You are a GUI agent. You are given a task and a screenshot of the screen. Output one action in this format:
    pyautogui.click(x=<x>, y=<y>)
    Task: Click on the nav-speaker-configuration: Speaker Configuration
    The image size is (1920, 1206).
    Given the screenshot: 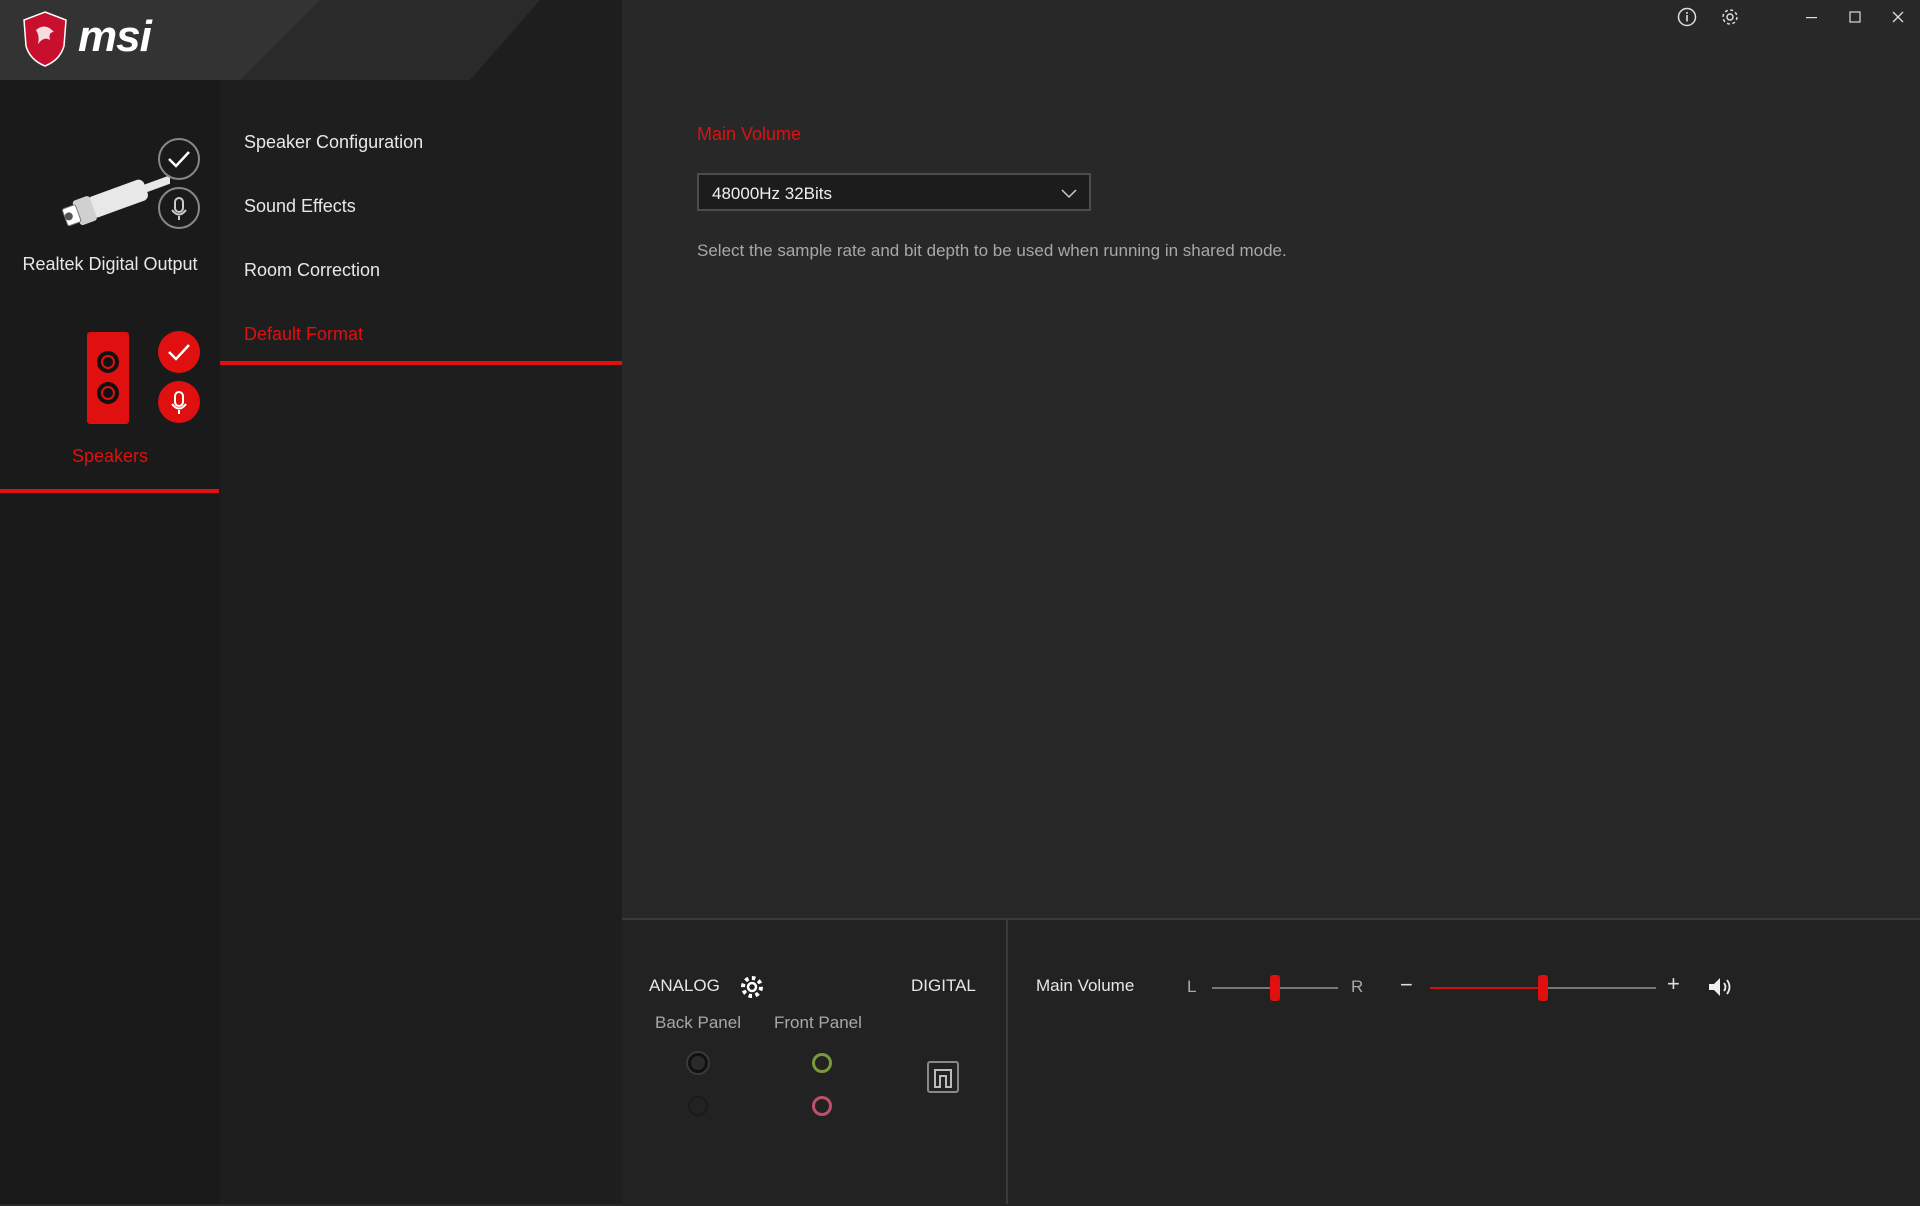 What is the action you would take?
    pyautogui.click(x=333, y=142)
    